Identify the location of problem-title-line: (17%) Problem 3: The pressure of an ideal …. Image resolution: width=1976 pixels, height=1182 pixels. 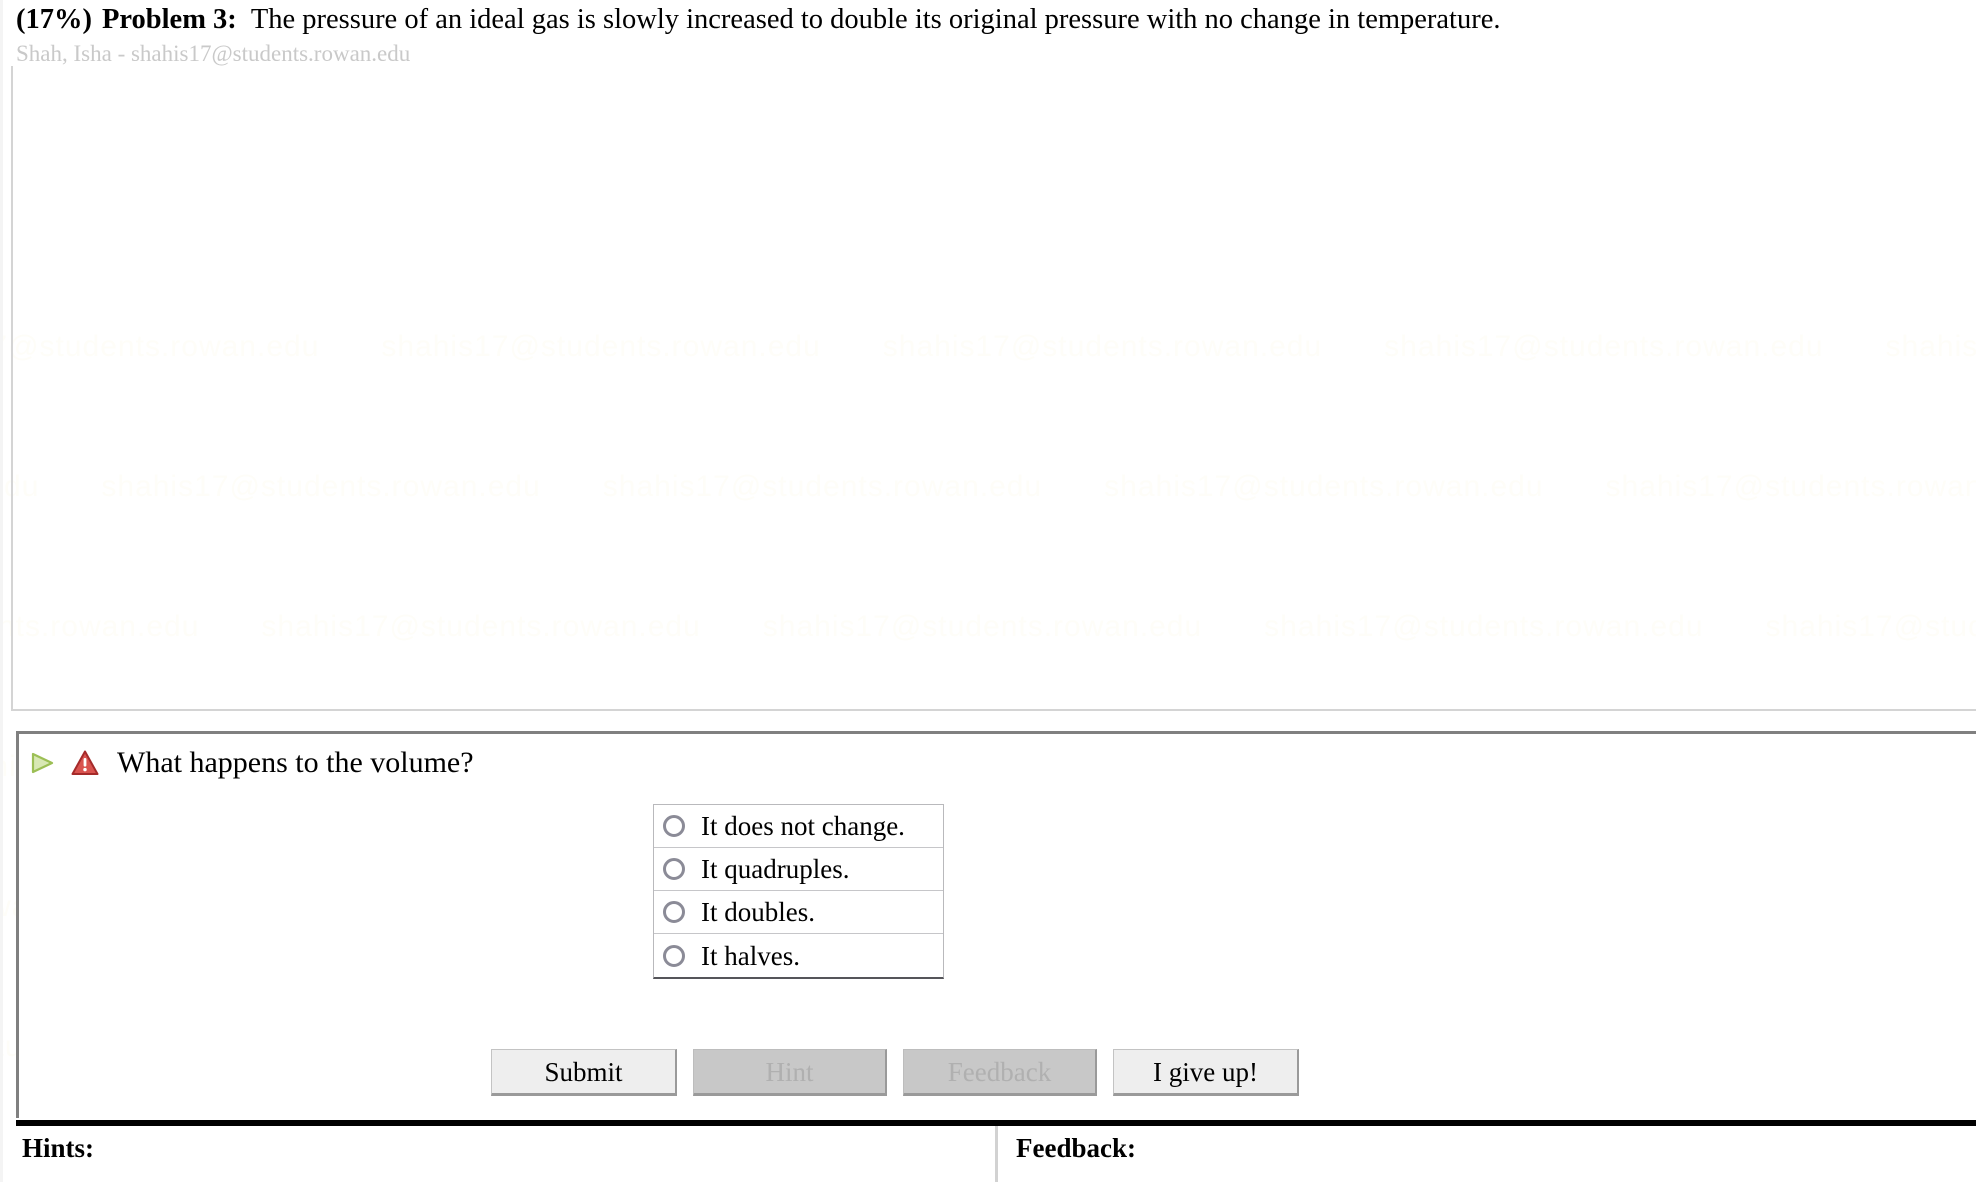
(988, 20).